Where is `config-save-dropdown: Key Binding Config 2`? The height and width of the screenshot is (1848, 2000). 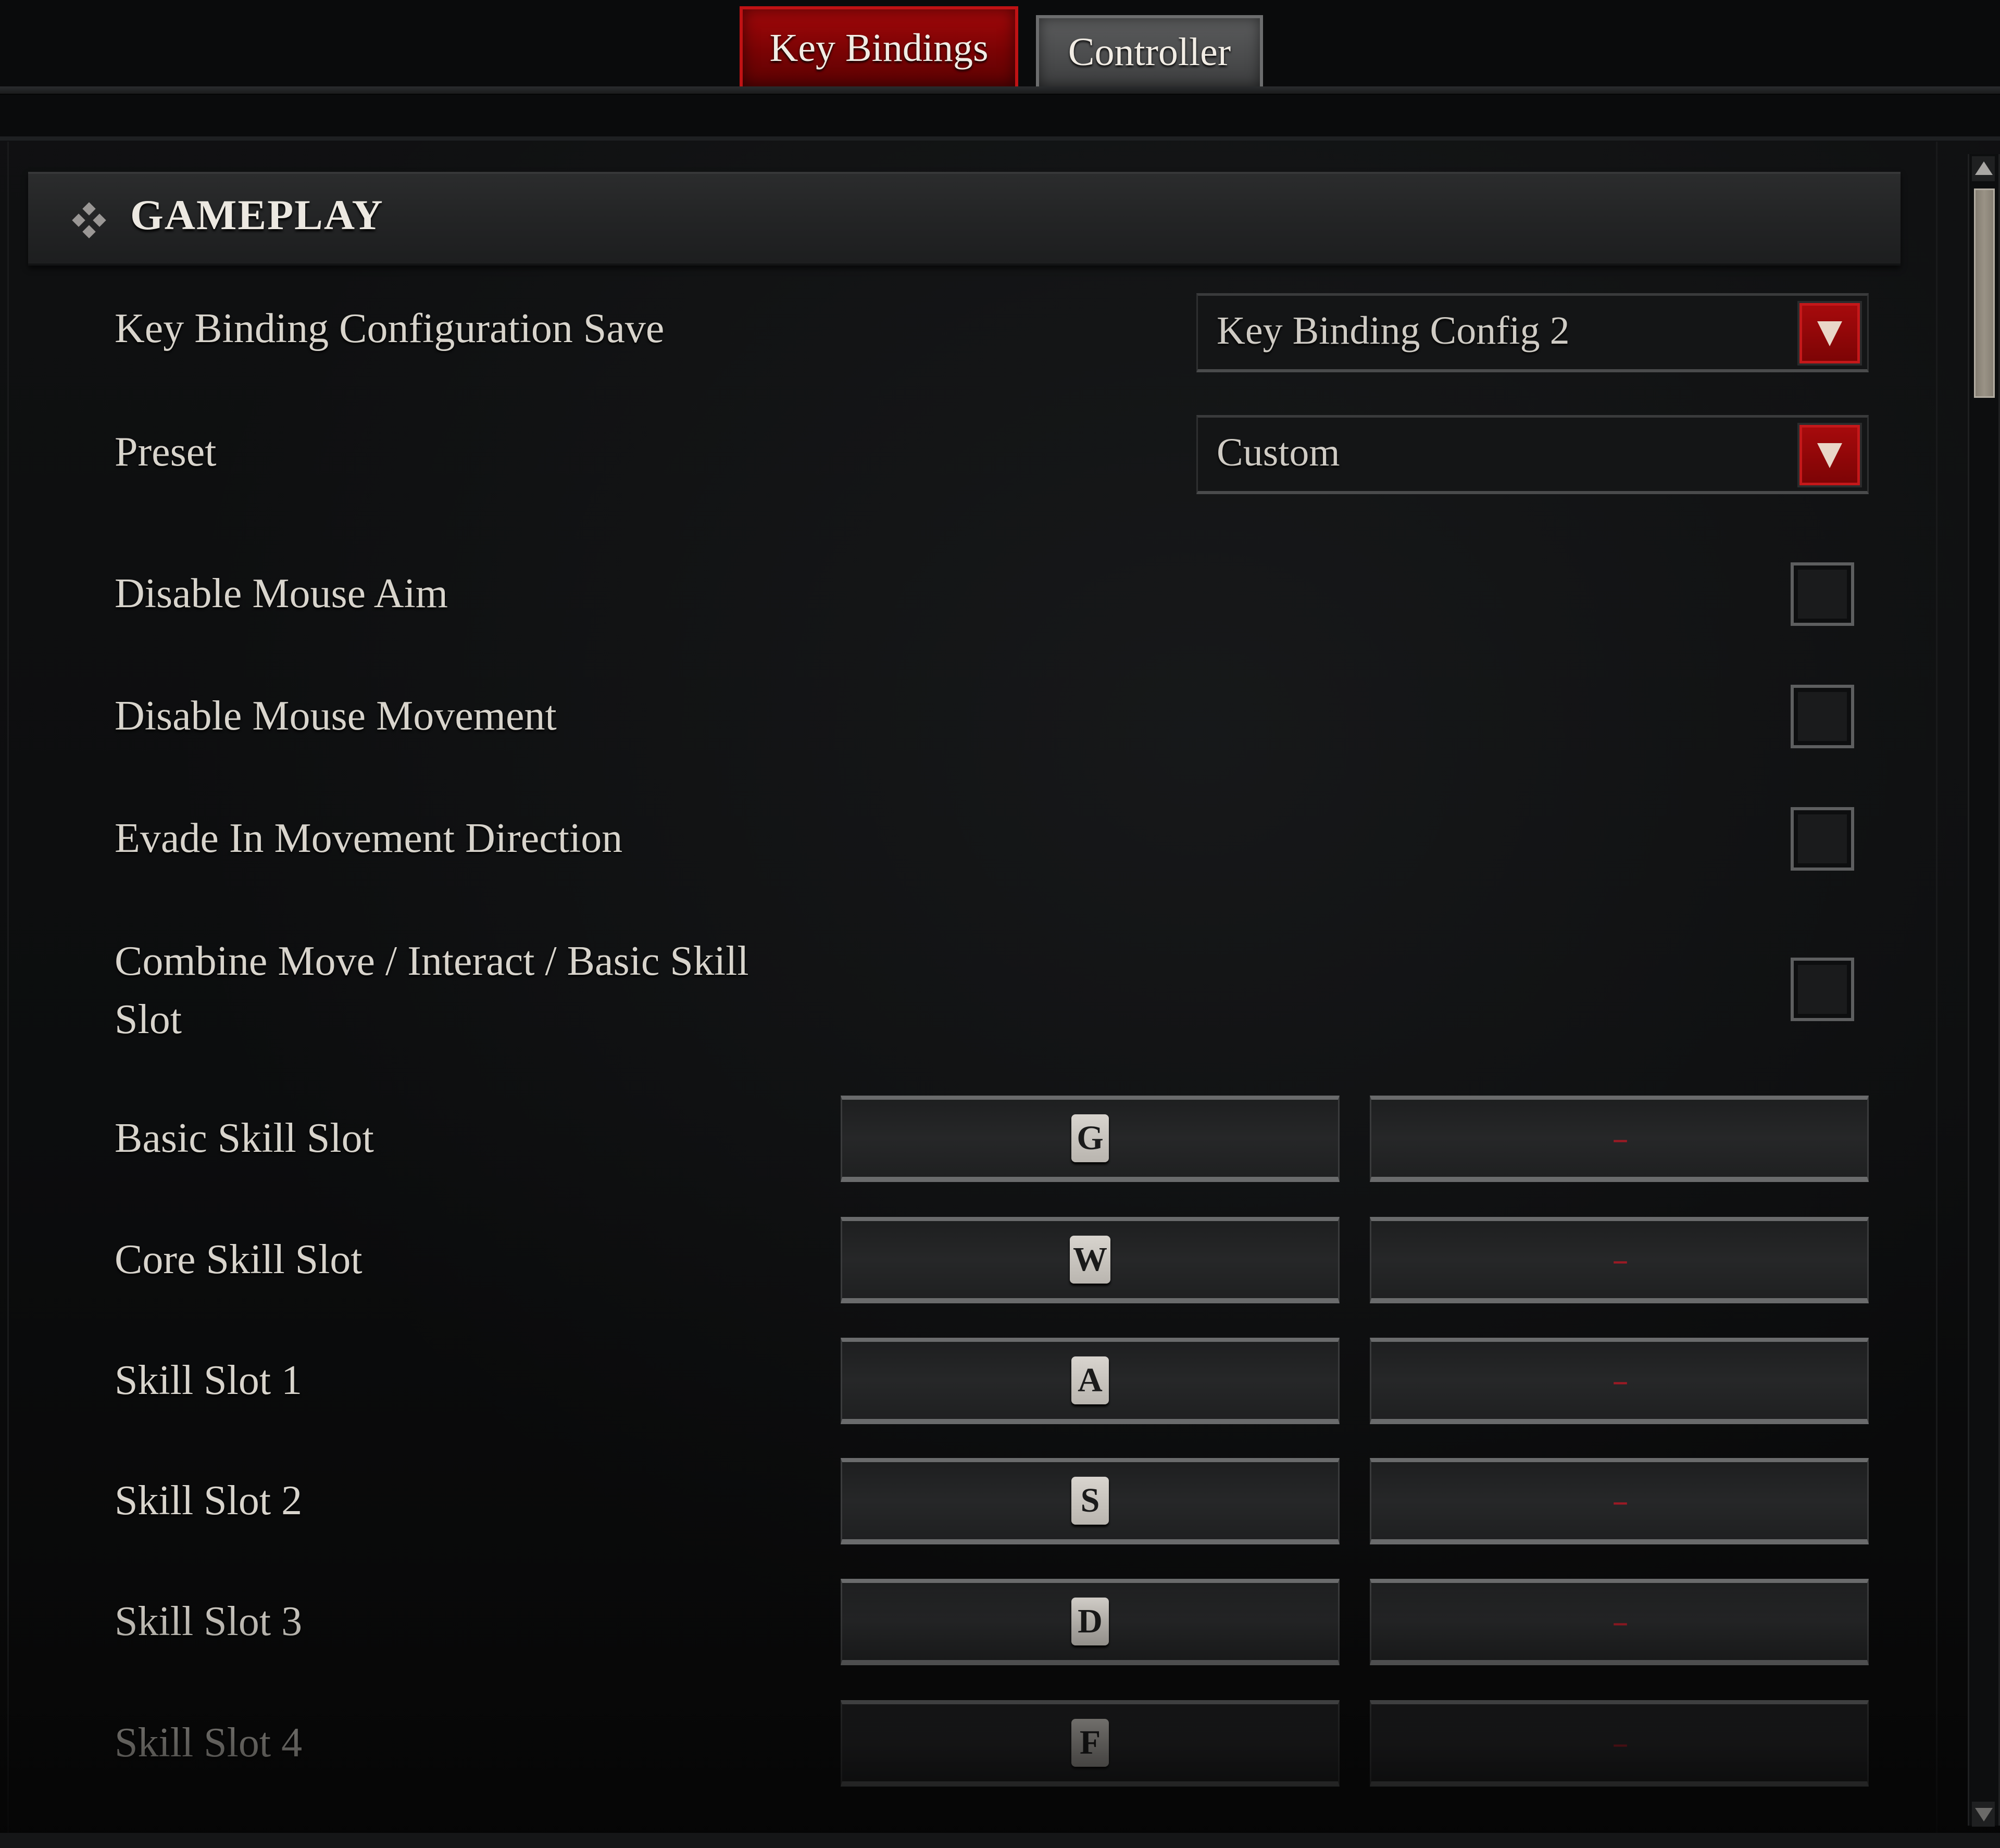
config-save-dropdown: Key Binding Config 2 is located at coordinates (1533, 332).